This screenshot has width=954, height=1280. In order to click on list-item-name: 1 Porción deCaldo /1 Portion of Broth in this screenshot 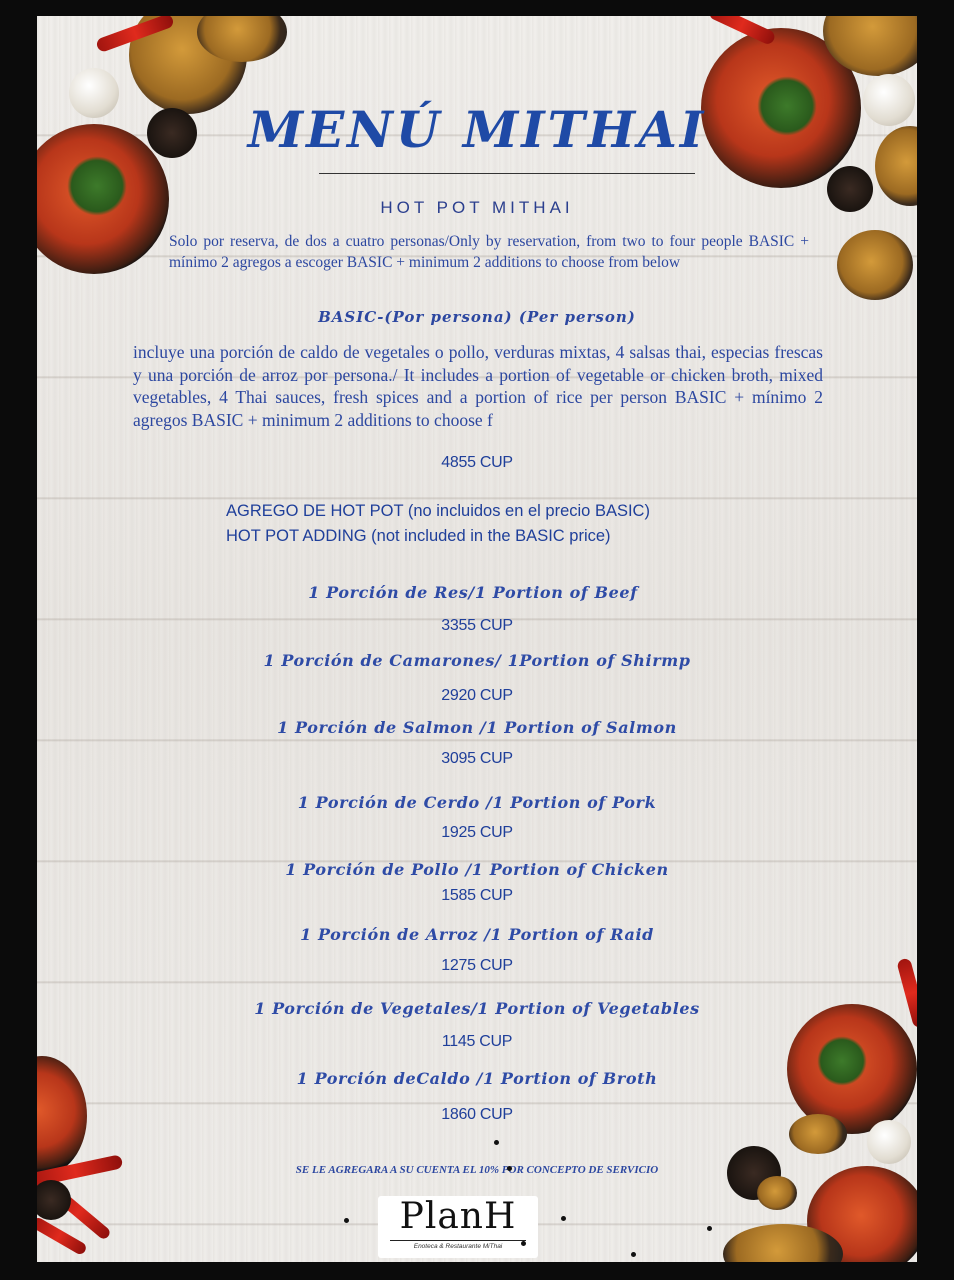, I will do `click(477, 1078)`.